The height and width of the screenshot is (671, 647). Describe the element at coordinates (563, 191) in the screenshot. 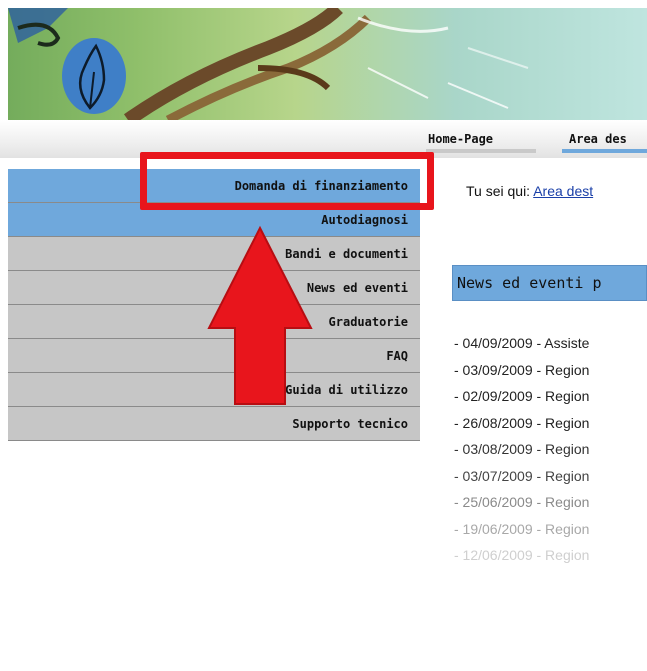

I see `breadcrumb-link: Area dest` at that location.